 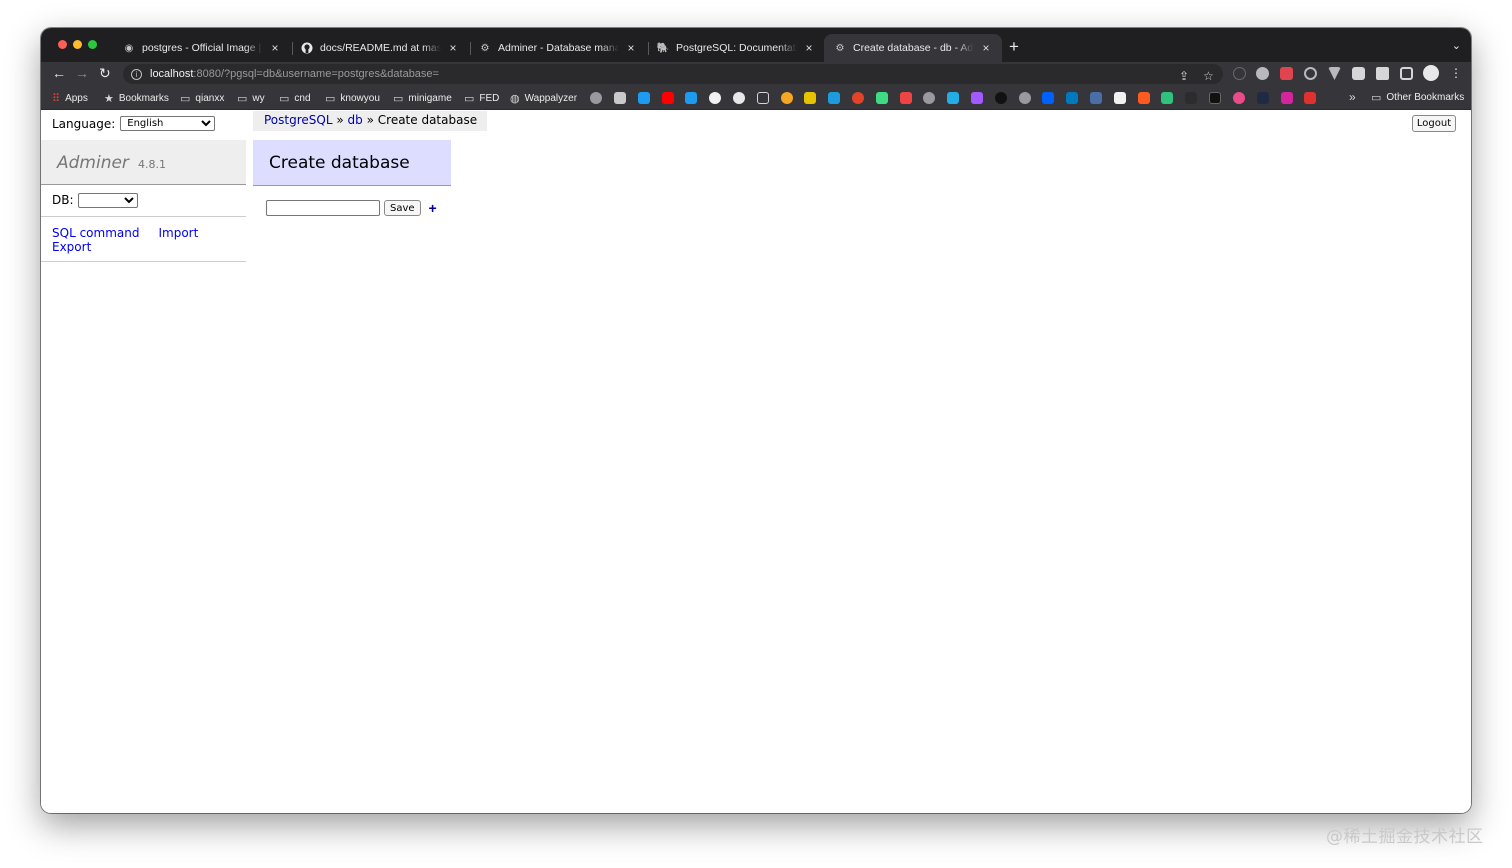 I want to click on bookmark-folder: ▭ cnd, so click(x=295, y=98).